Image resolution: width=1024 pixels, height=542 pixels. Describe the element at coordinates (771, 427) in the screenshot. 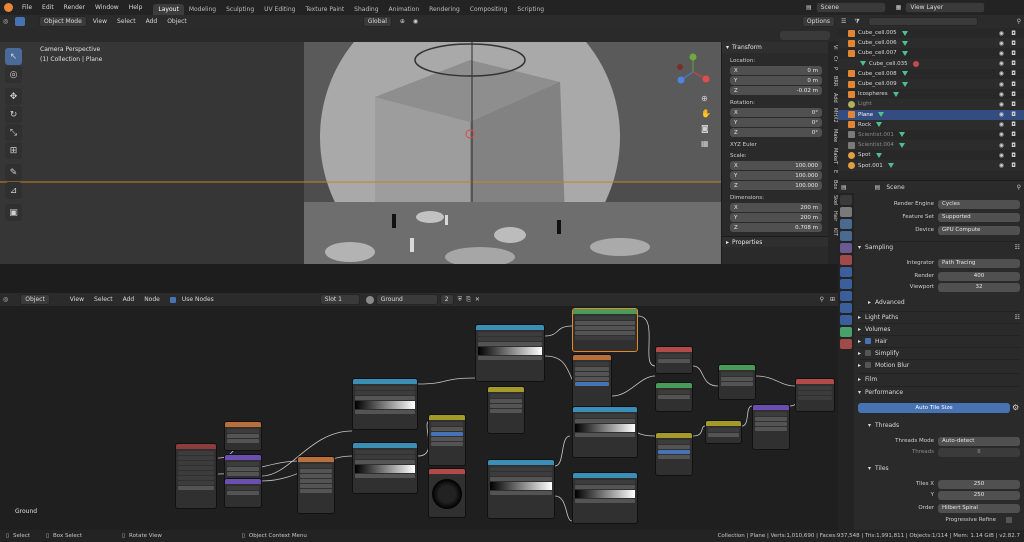

I see `node-displacement` at that location.